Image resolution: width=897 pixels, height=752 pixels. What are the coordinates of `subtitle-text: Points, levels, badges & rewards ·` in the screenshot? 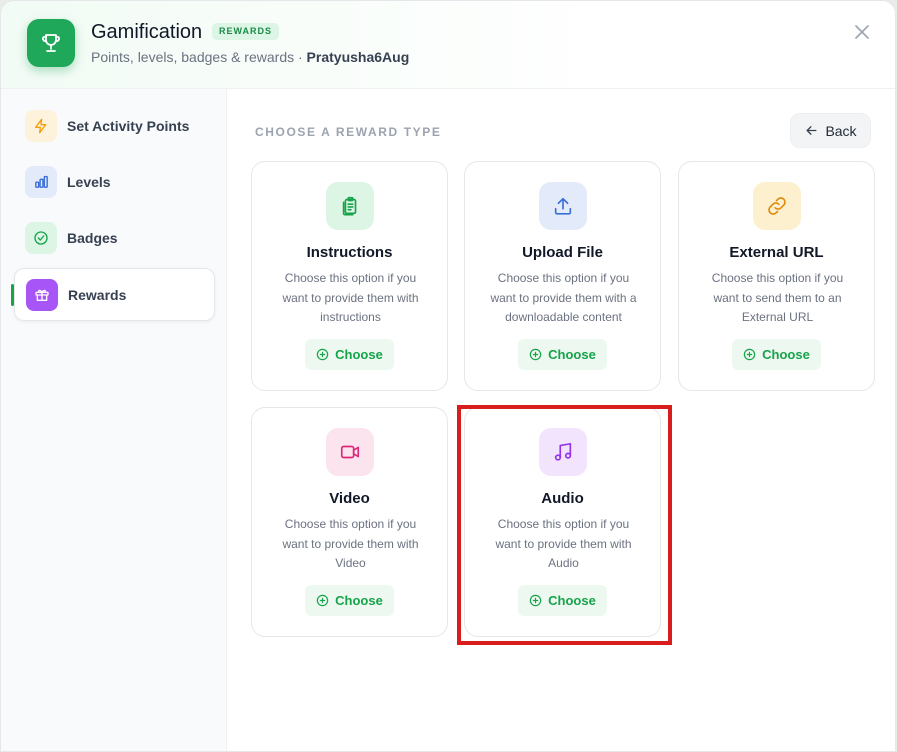 It's located at (199, 57).